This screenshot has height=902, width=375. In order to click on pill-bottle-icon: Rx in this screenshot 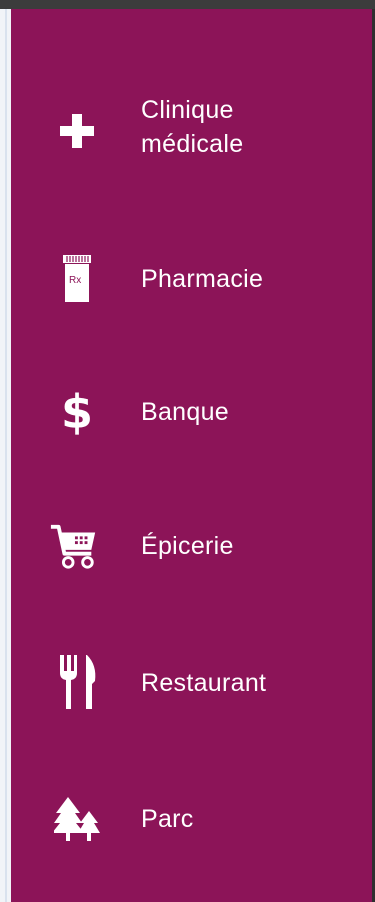, I will do `click(77, 279)`.